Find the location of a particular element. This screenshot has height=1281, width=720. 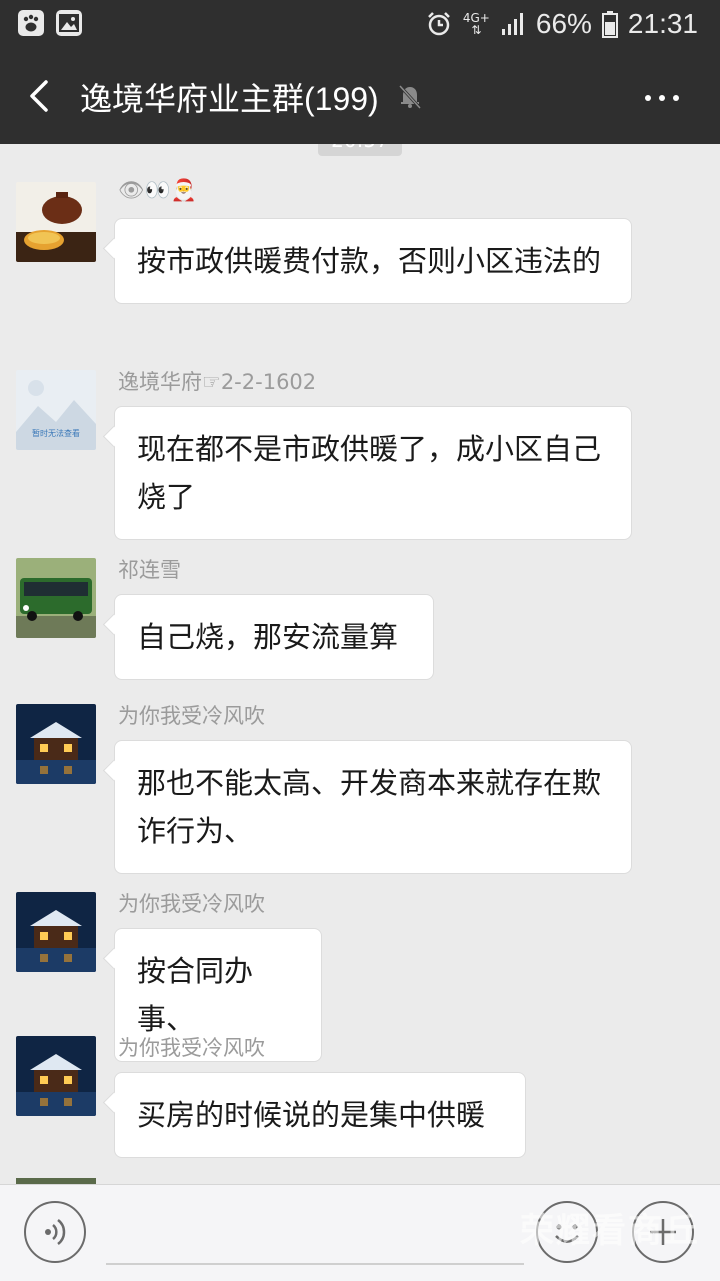

message-bubble: 按市政供暖费付款，否则小区违法的 is located at coordinates (373, 261).